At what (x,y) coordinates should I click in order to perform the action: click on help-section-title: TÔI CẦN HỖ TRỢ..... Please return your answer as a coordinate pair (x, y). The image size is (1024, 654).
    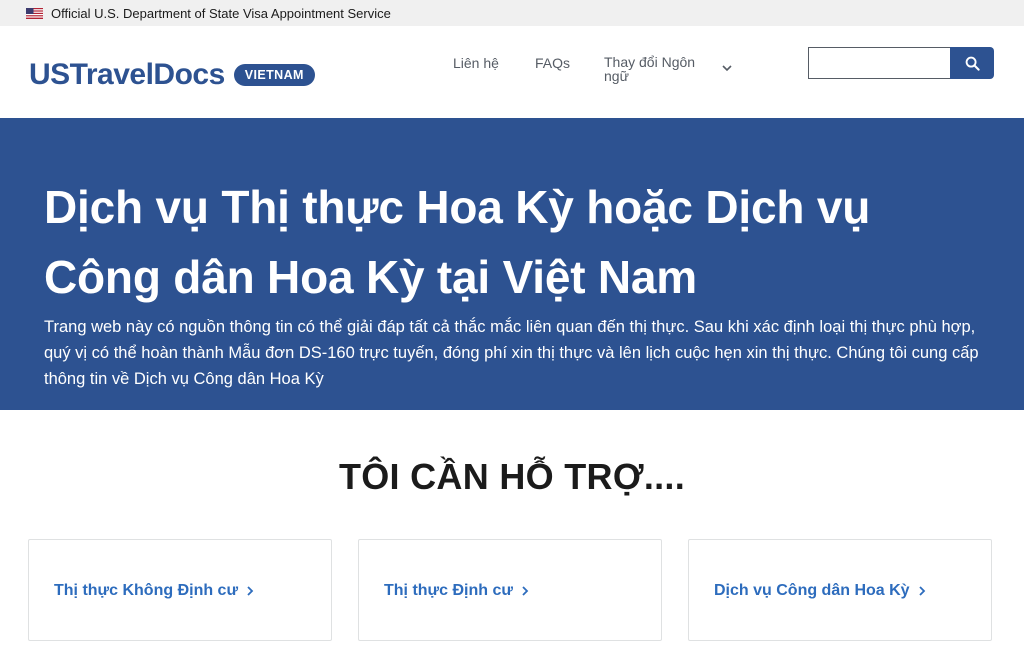
    Looking at the image, I should click on (512, 476).